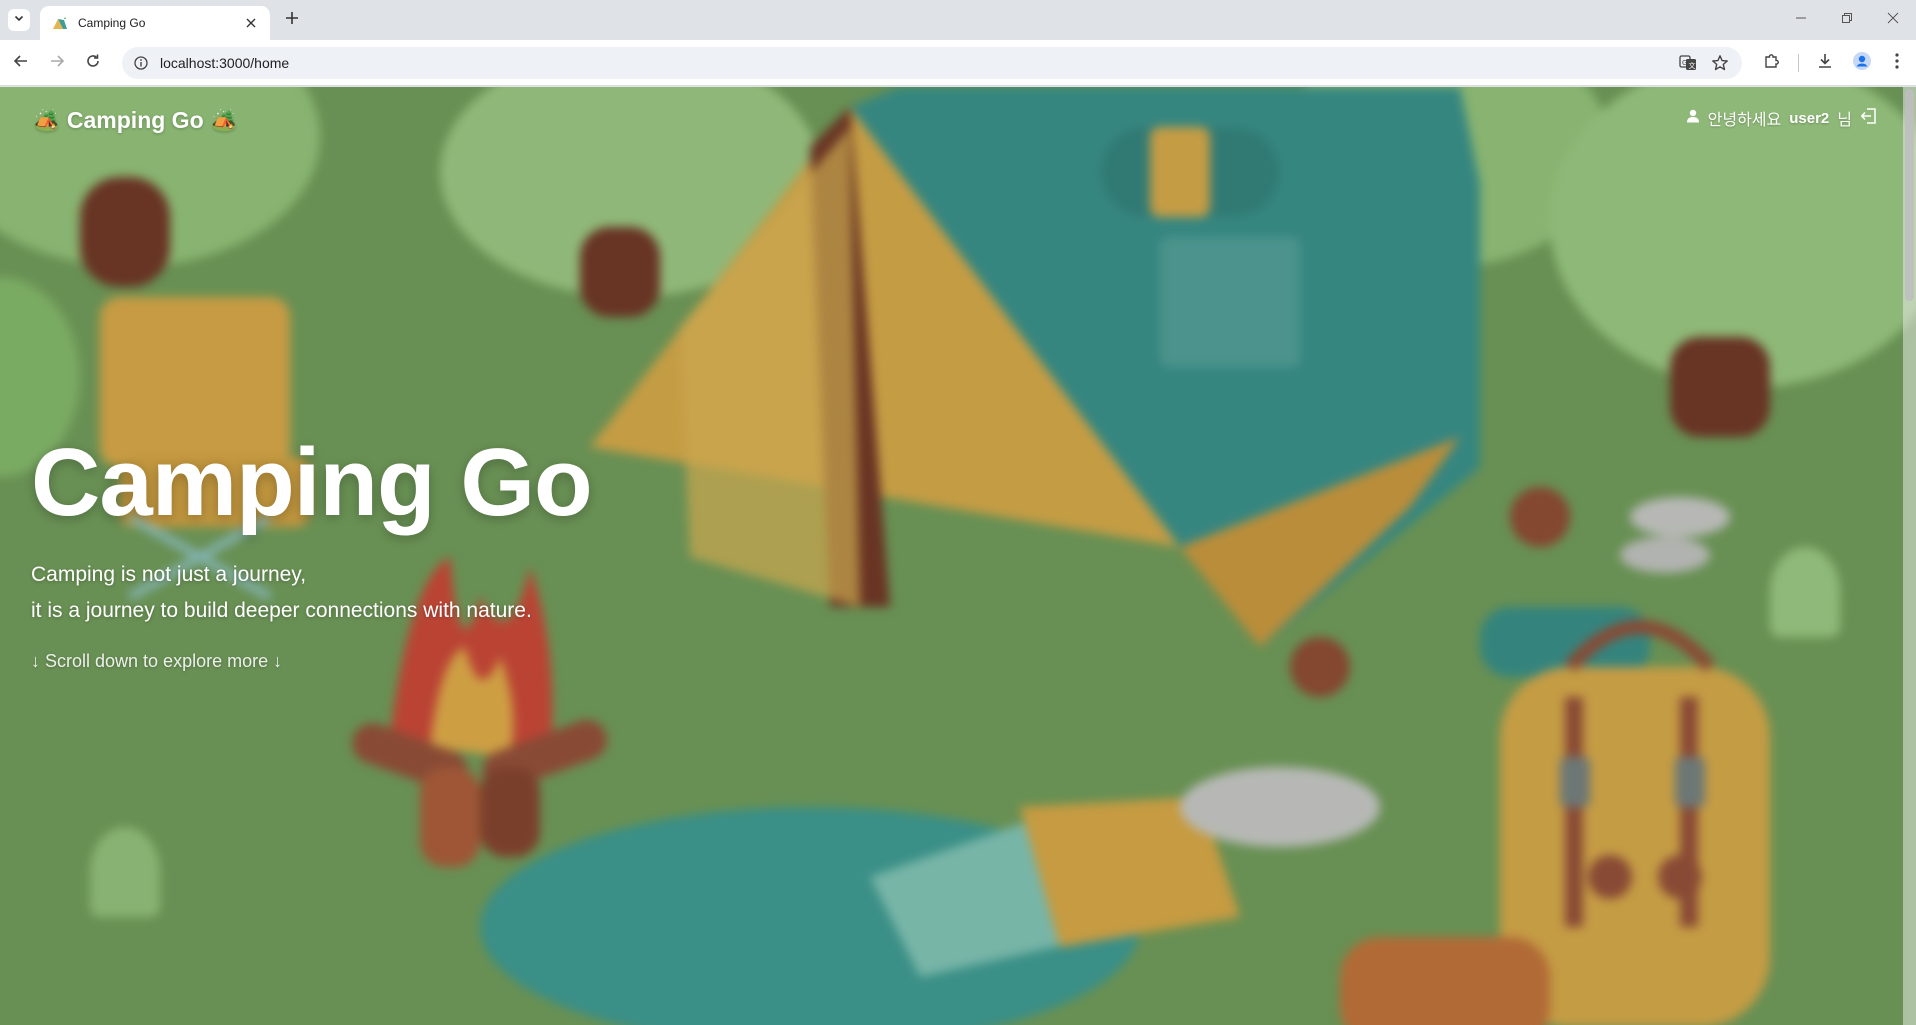 This screenshot has height=1025, width=1916. I want to click on minimize-icon, so click(1801, 20).